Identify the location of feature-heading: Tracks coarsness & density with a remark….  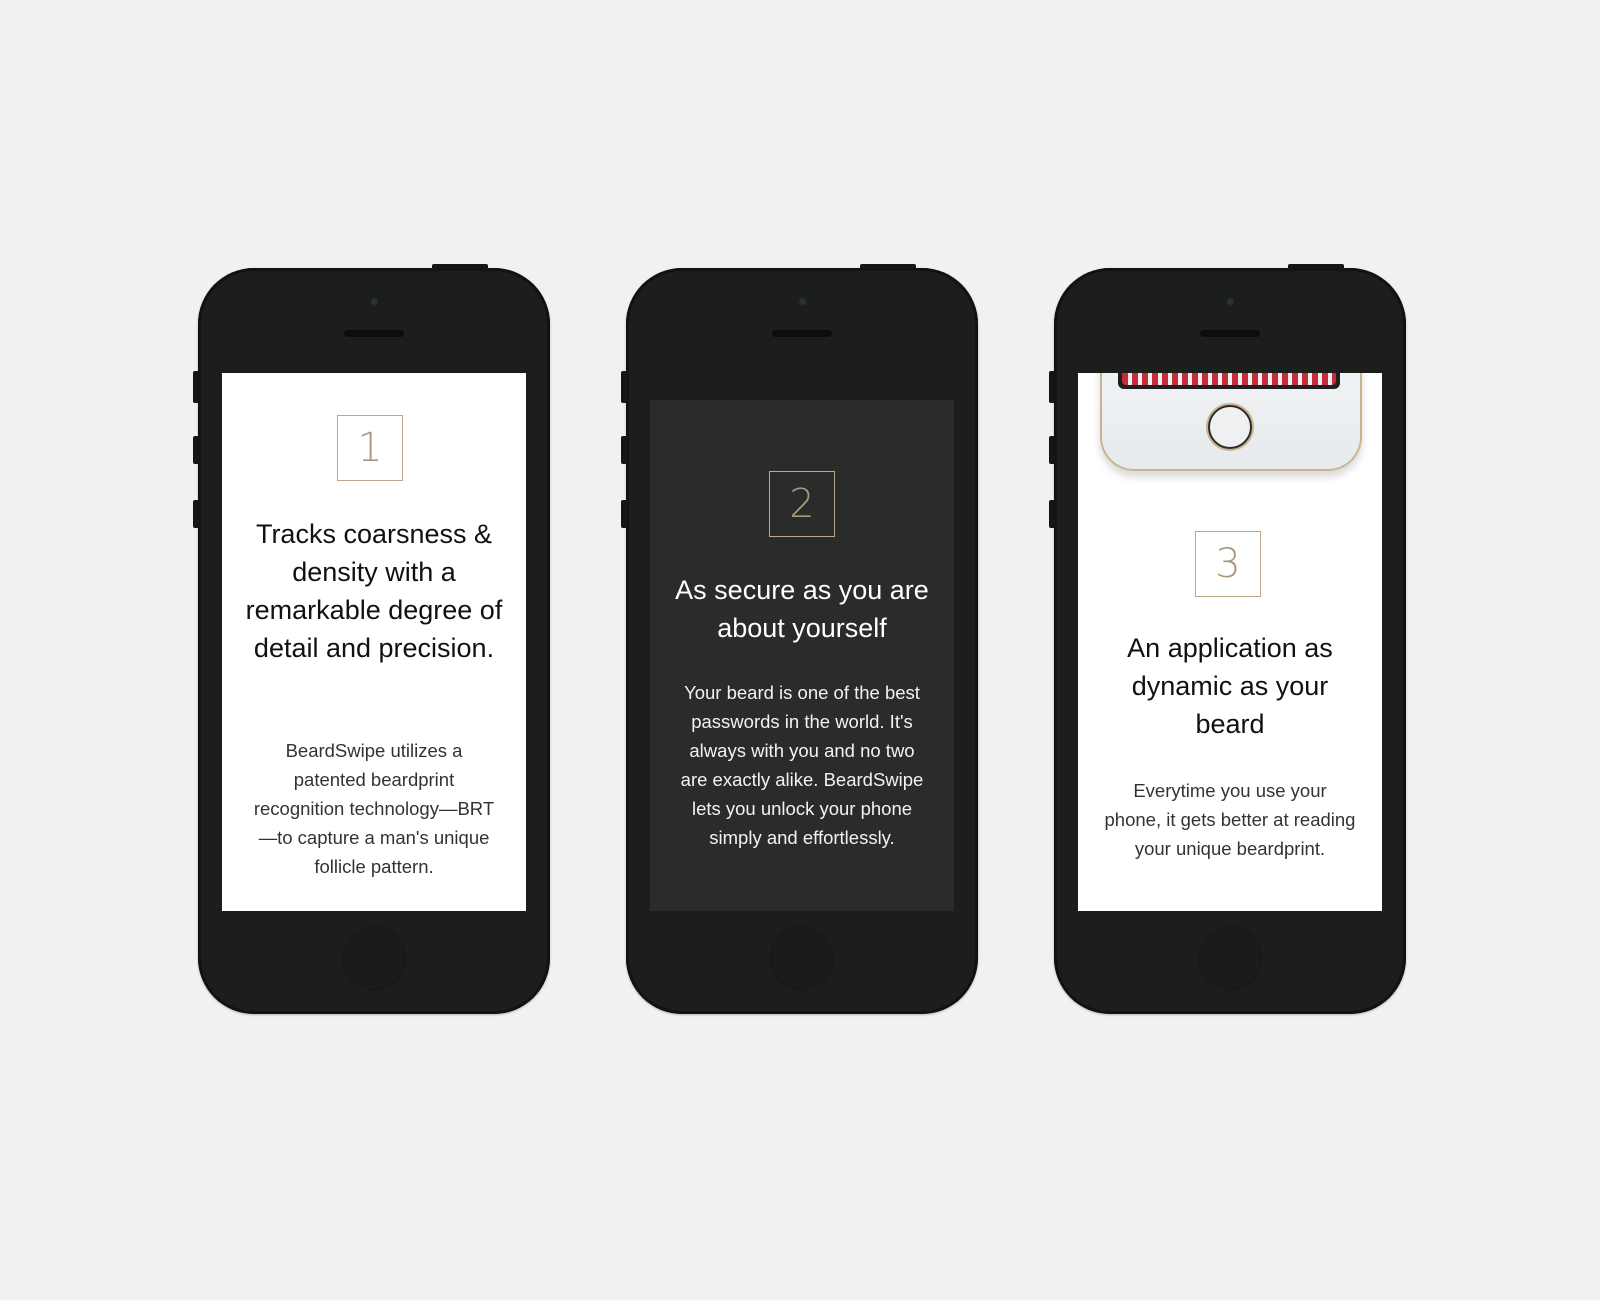
(374, 591).